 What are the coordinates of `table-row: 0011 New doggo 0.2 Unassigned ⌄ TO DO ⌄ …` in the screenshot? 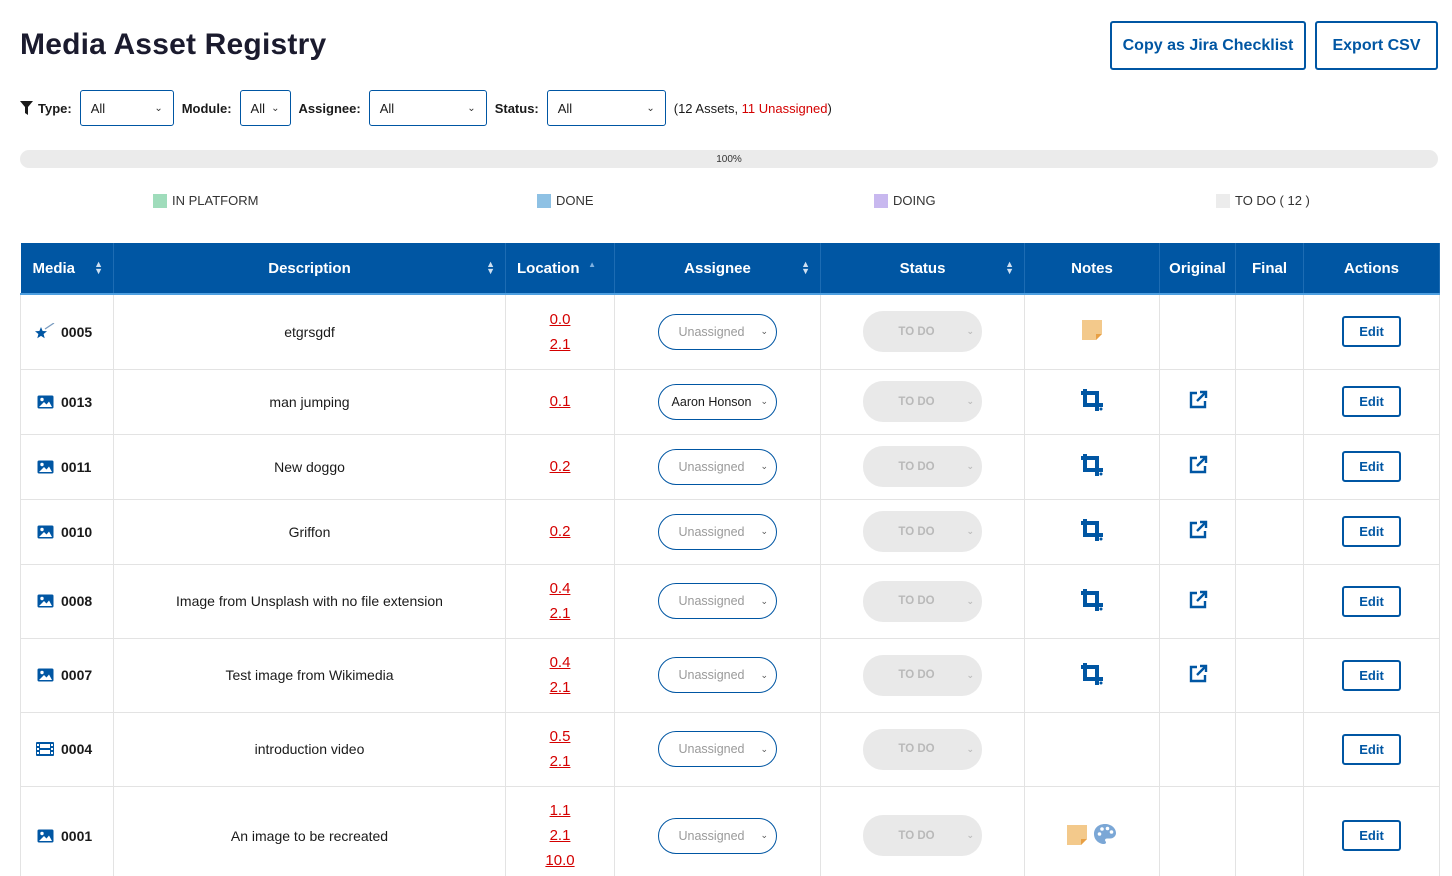 It's located at (730, 467).